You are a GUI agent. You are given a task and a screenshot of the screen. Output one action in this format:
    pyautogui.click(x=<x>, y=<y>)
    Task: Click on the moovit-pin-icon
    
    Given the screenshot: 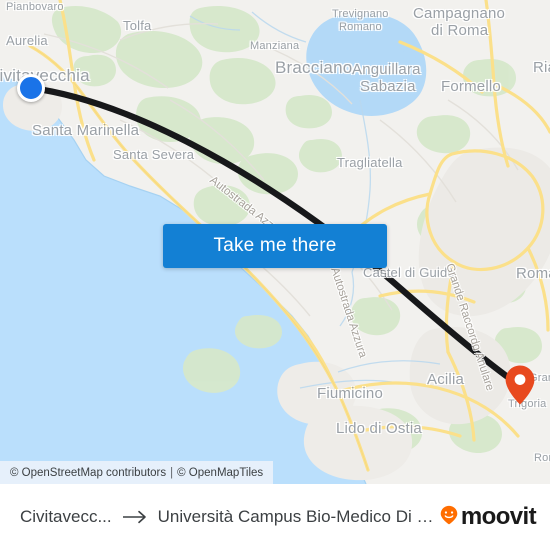 What is the action you would take?
    pyautogui.click(x=449, y=517)
    